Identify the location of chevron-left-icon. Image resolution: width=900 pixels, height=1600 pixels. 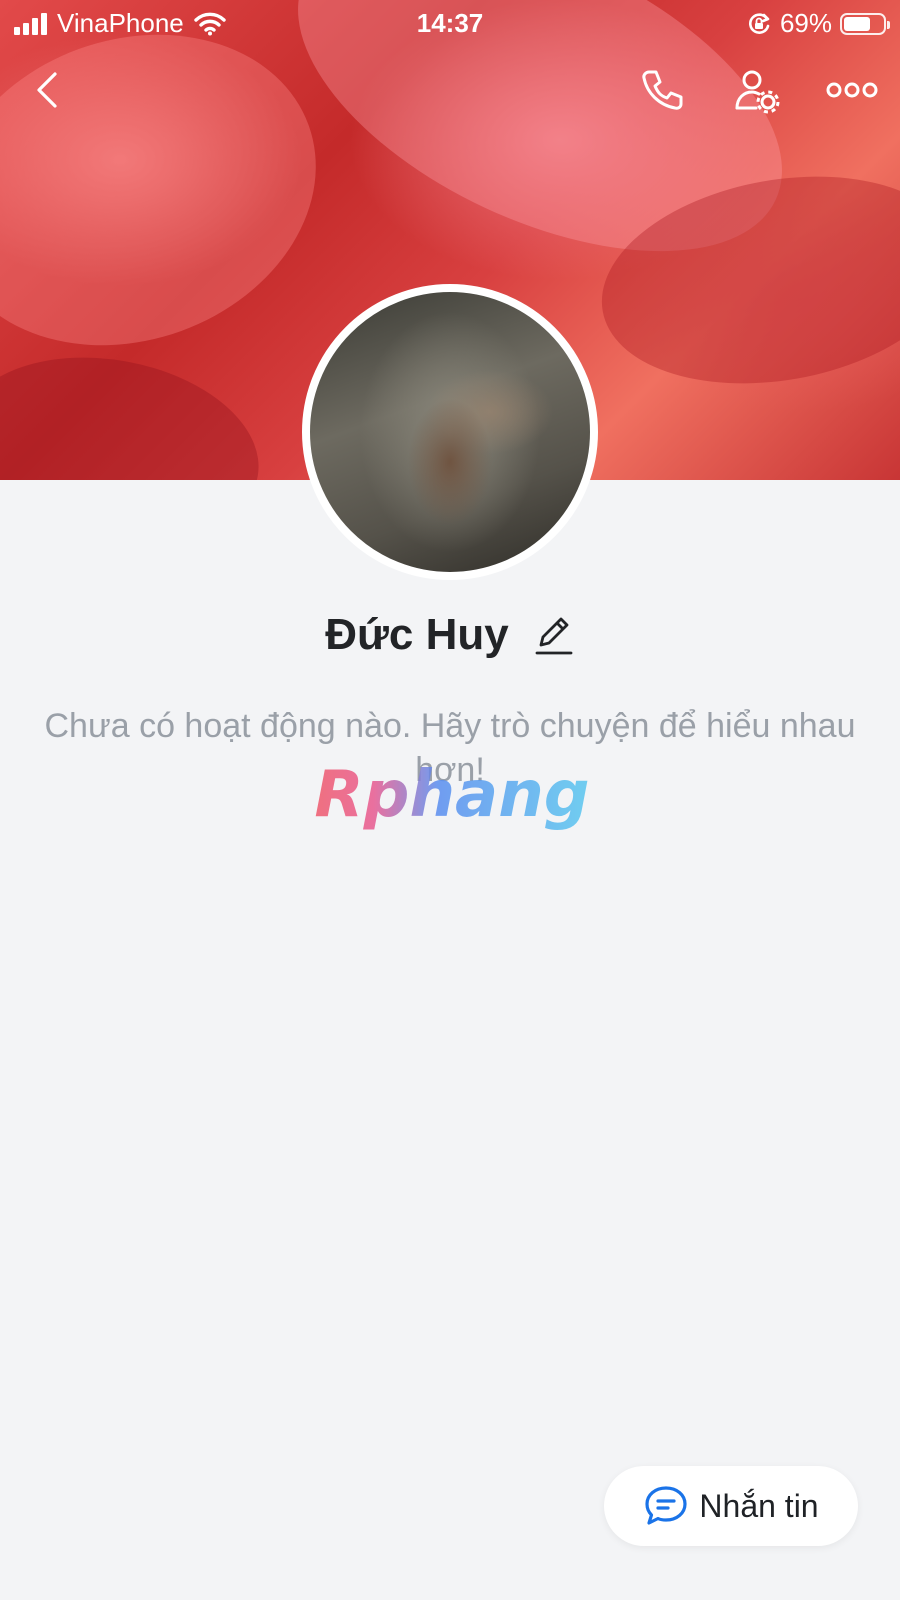
(47, 90).